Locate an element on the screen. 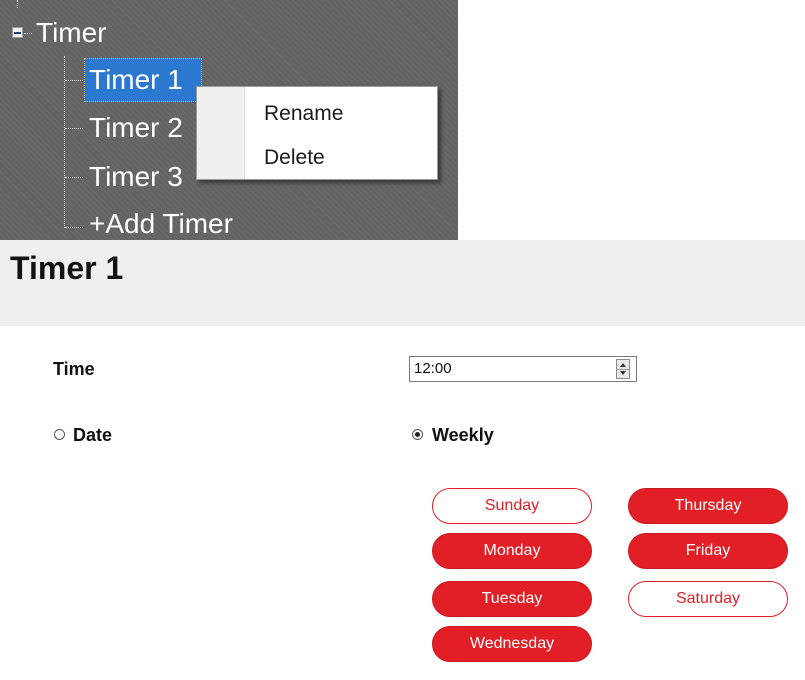  time-input: 12:00 is located at coordinates (523, 369).